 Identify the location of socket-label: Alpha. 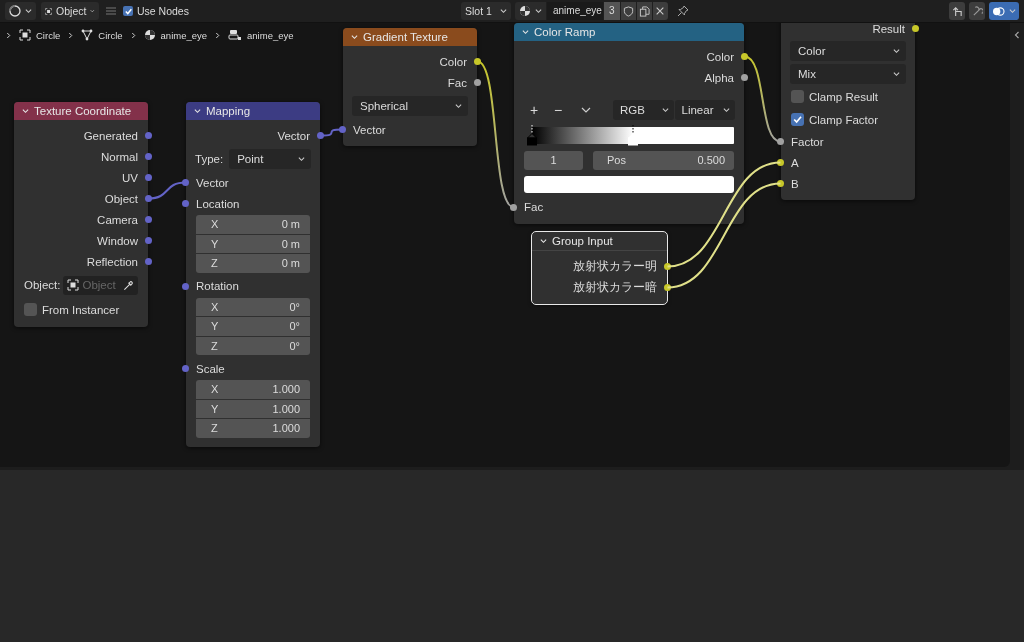
(719, 77).